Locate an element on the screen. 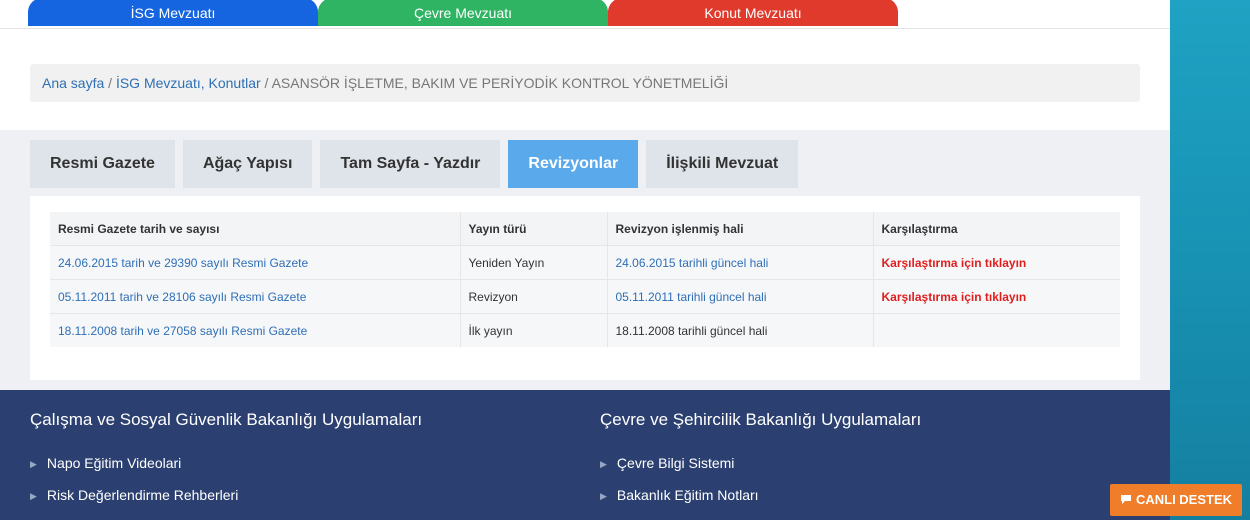 The image size is (1250, 520). tab-isg-mevzuati: İSG Mevzuatı is located at coordinates (173, 13).